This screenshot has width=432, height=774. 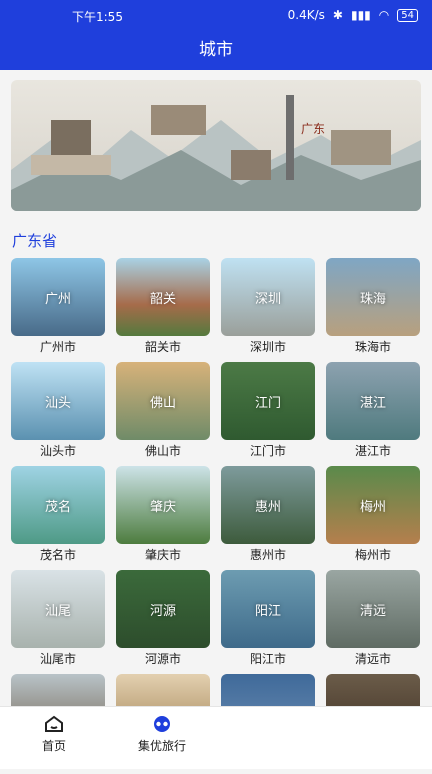 I want to click on page-title: 城市, so click(x=216, y=50).